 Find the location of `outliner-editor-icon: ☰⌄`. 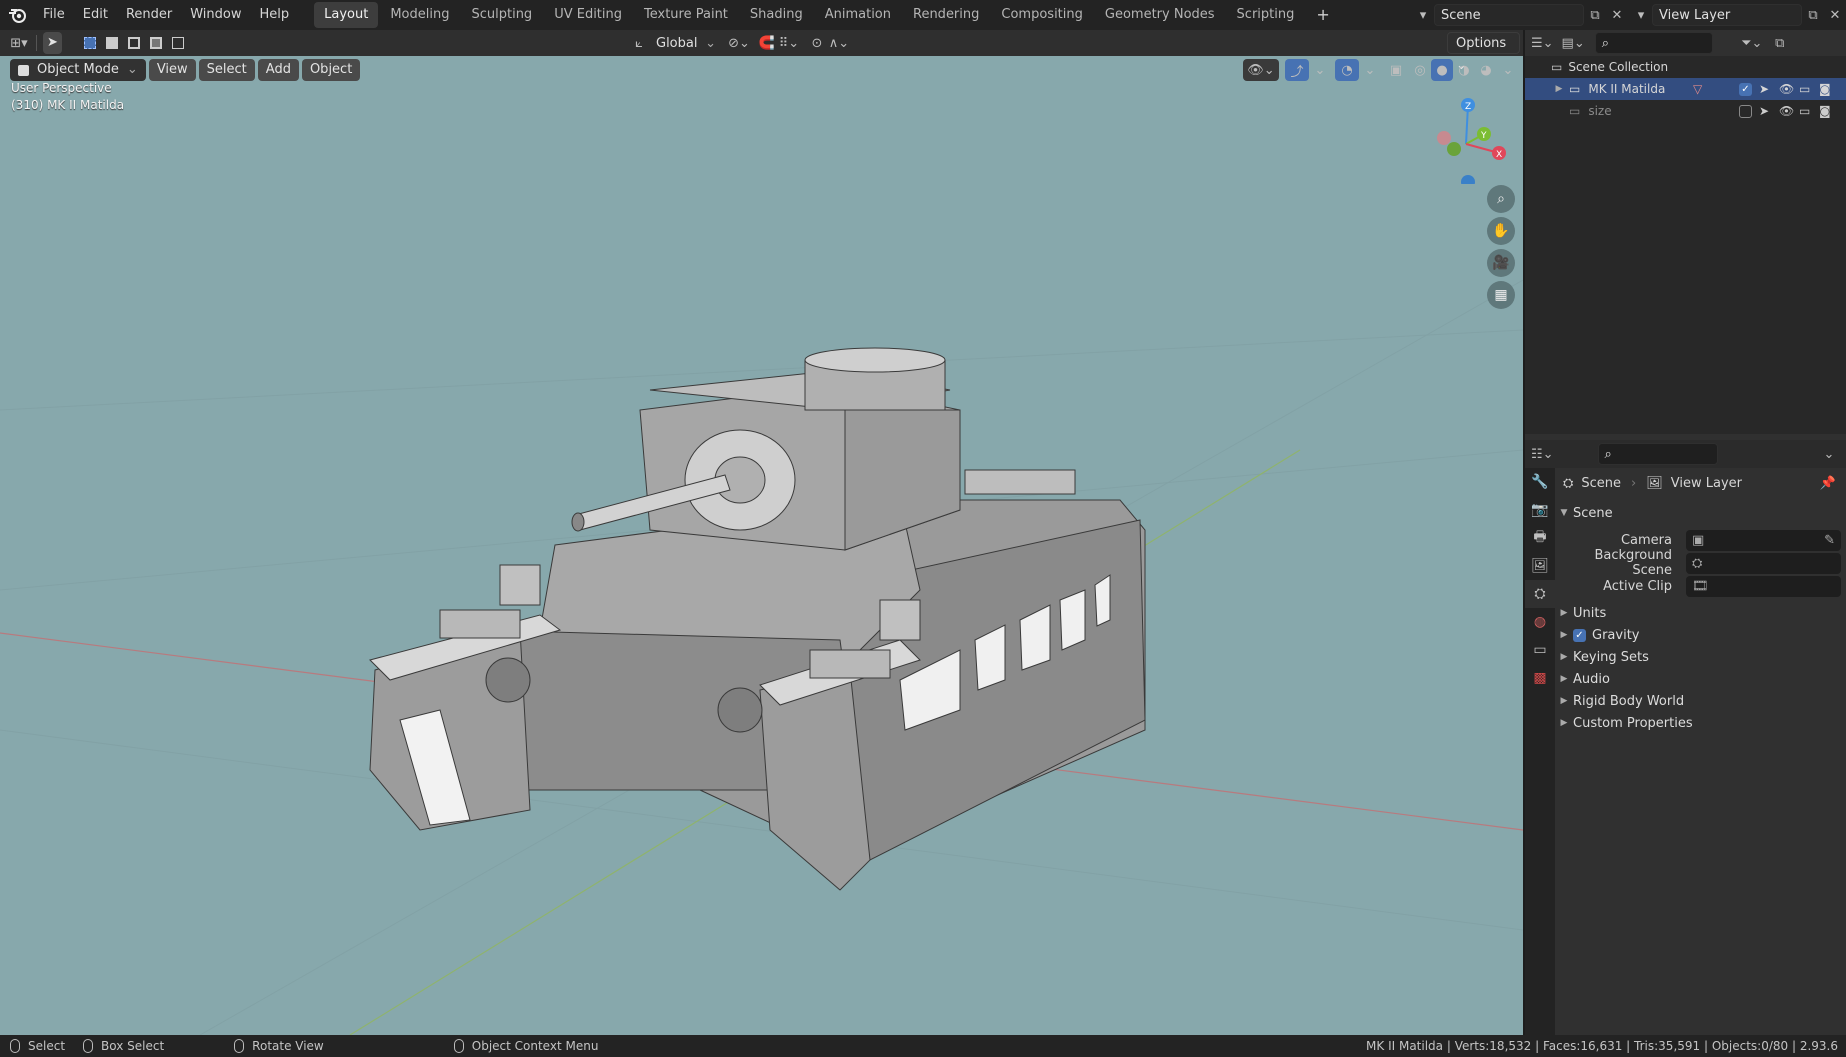

outliner-editor-icon: ☰⌄ is located at coordinates (1542, 43).